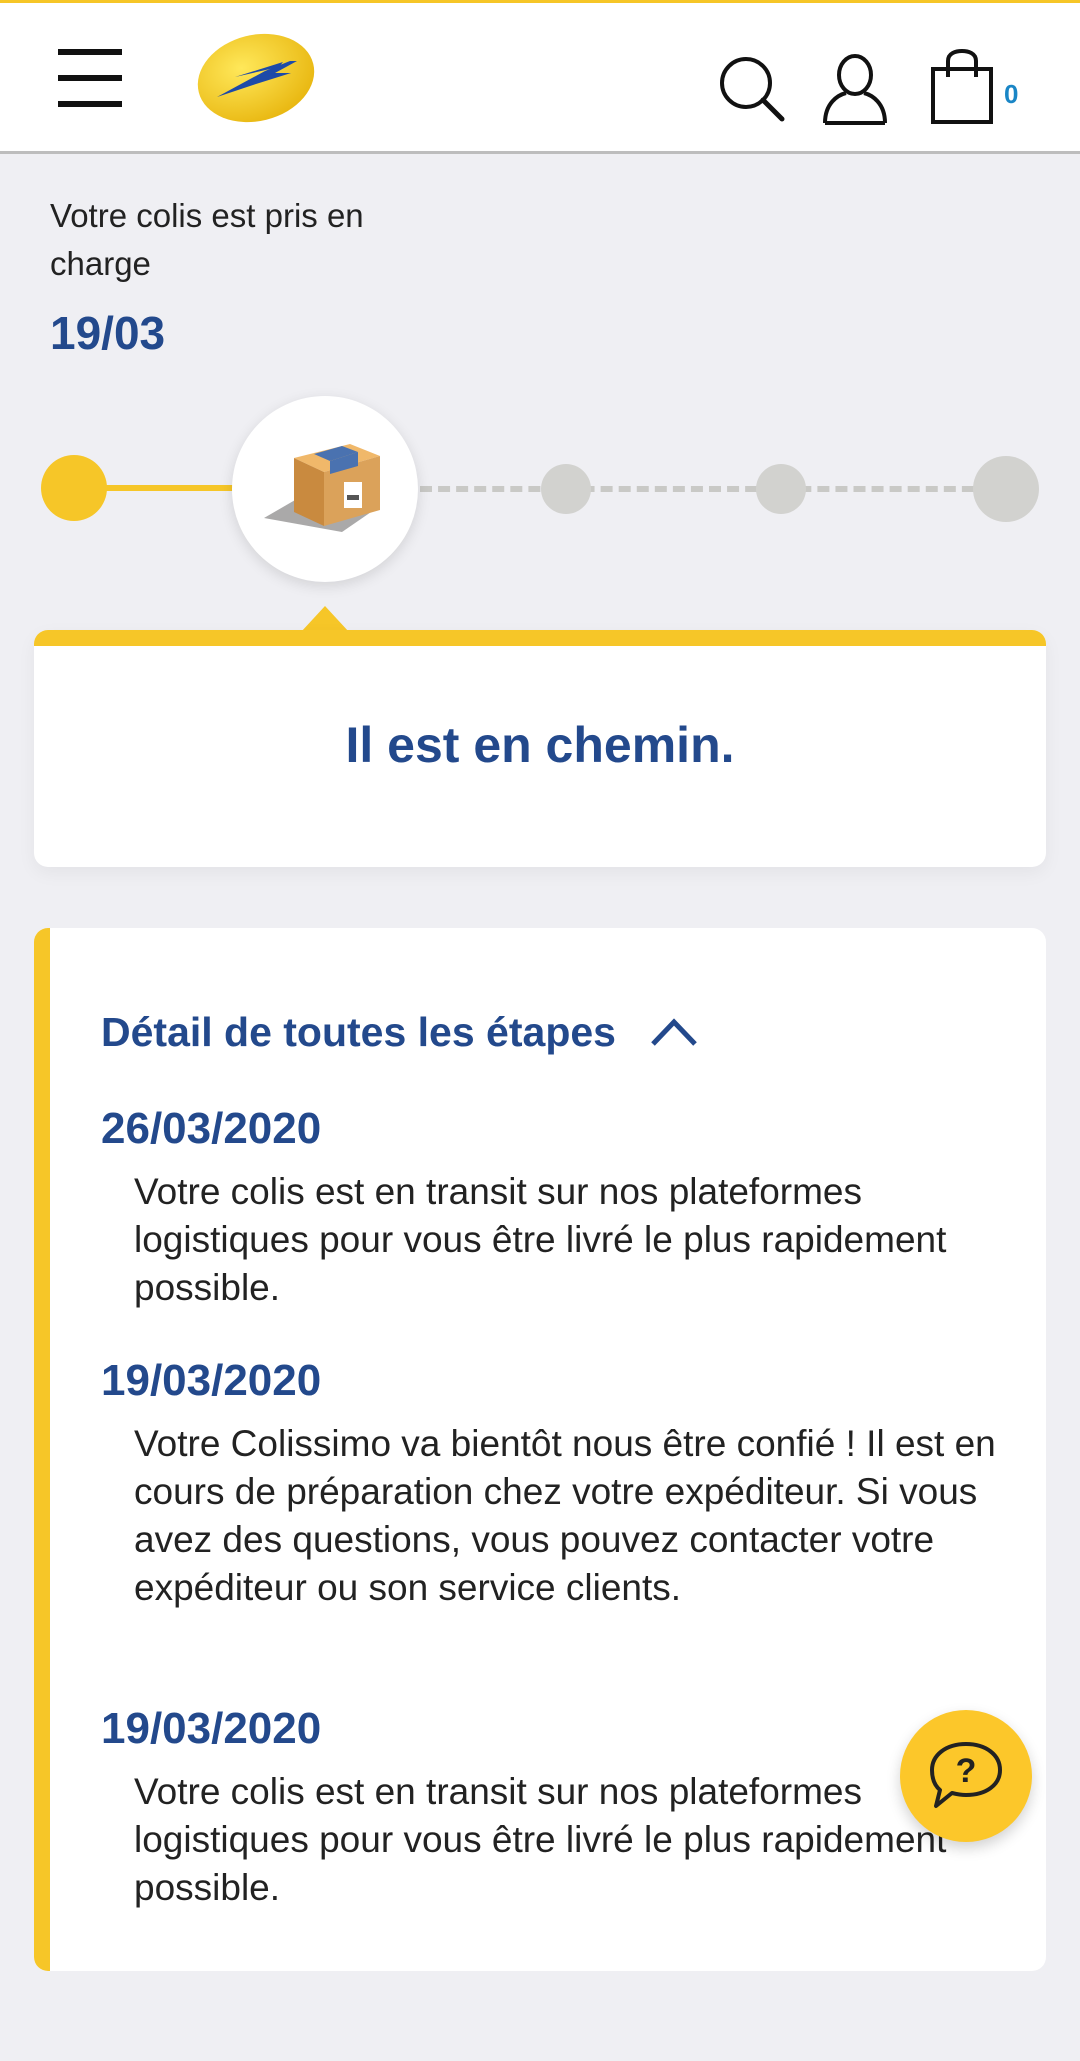 The height and width of the screenshot is (2061, 1080). What do you see at coordinates (966, 1771) in the screenshot?
I see `help-symbol: ?` at bounding box center [966, 1771].